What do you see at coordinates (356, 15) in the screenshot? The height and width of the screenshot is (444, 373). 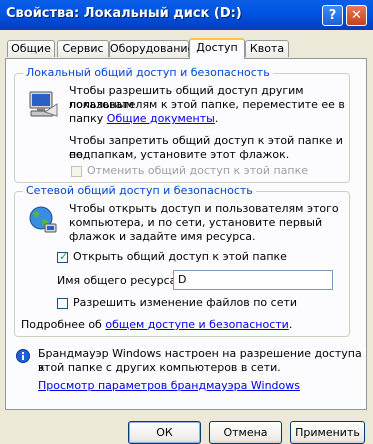 I see `close-button: ✕` at bounding box center [356, 15].